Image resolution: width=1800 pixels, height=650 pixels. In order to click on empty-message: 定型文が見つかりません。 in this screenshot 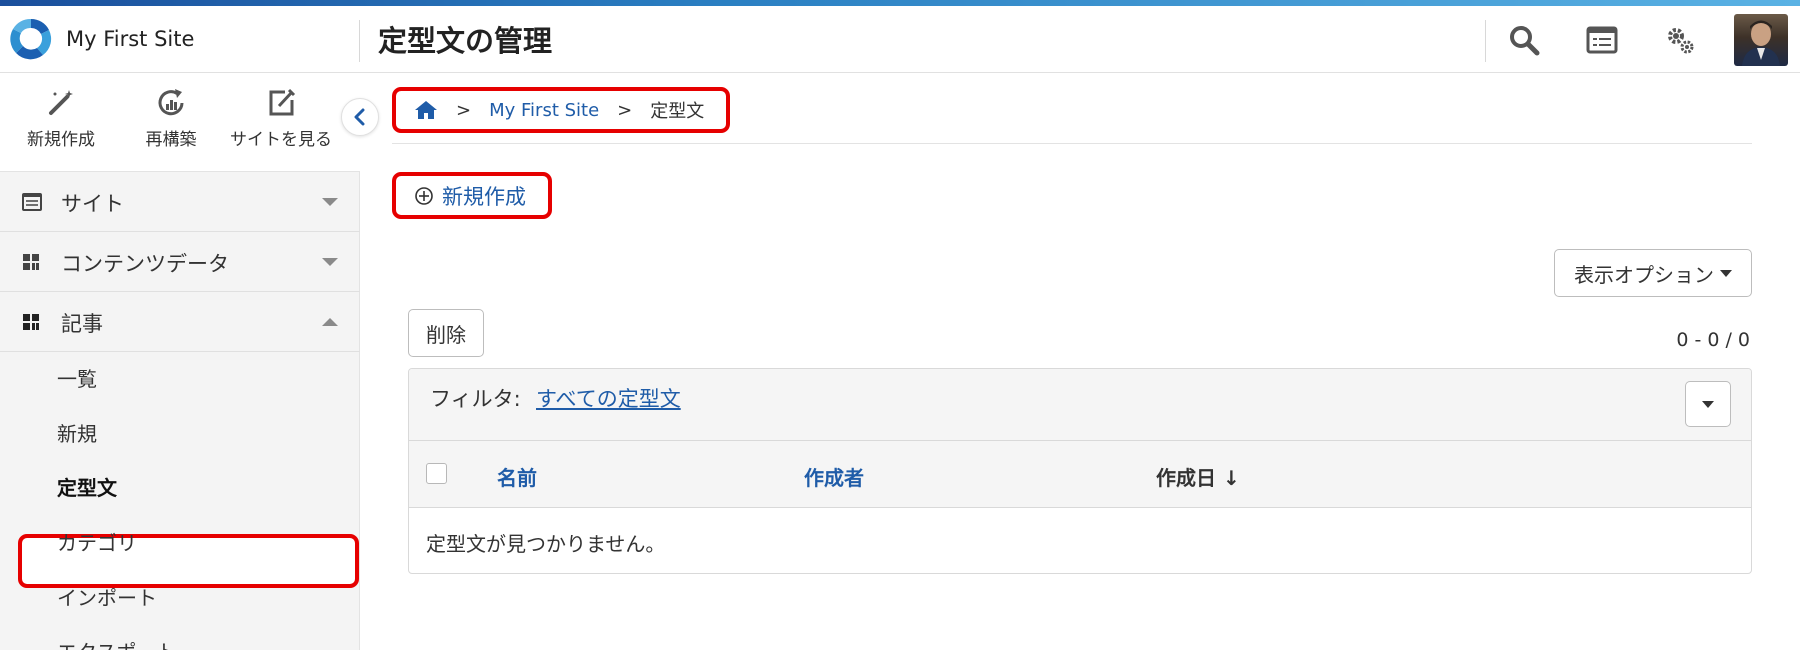, I will do `click(546, 544)`.